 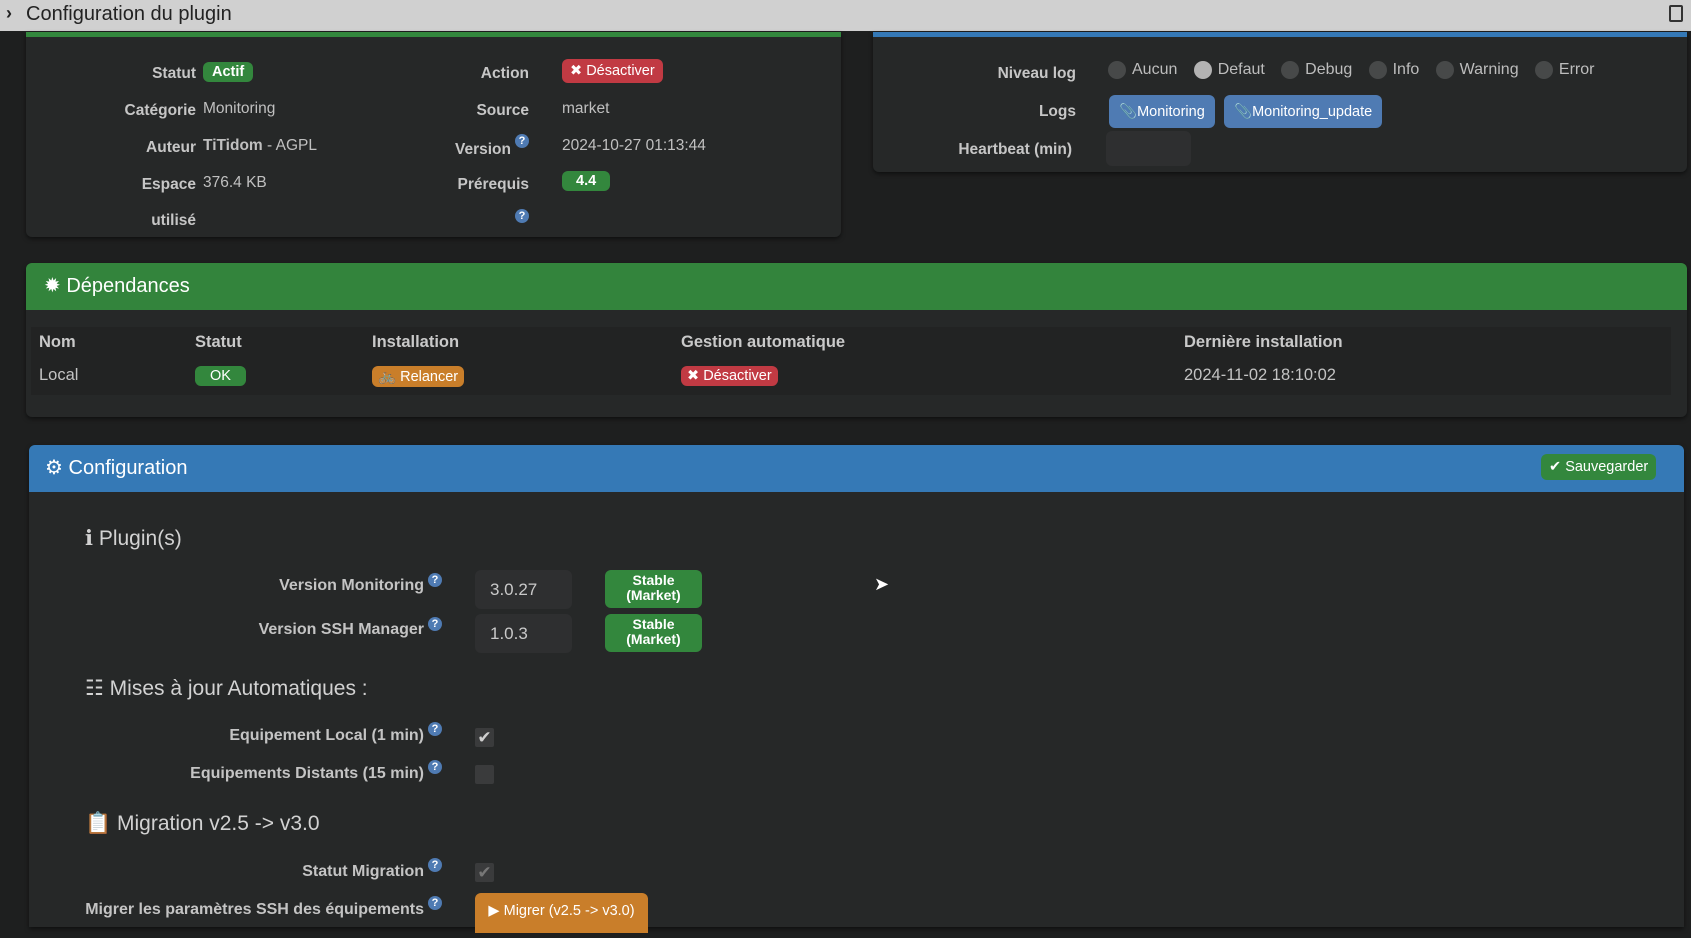 What do you see at coordinates (174, 73) in the screenshot?
I see `statut-label: Statut` at bounding box center [174, 73].